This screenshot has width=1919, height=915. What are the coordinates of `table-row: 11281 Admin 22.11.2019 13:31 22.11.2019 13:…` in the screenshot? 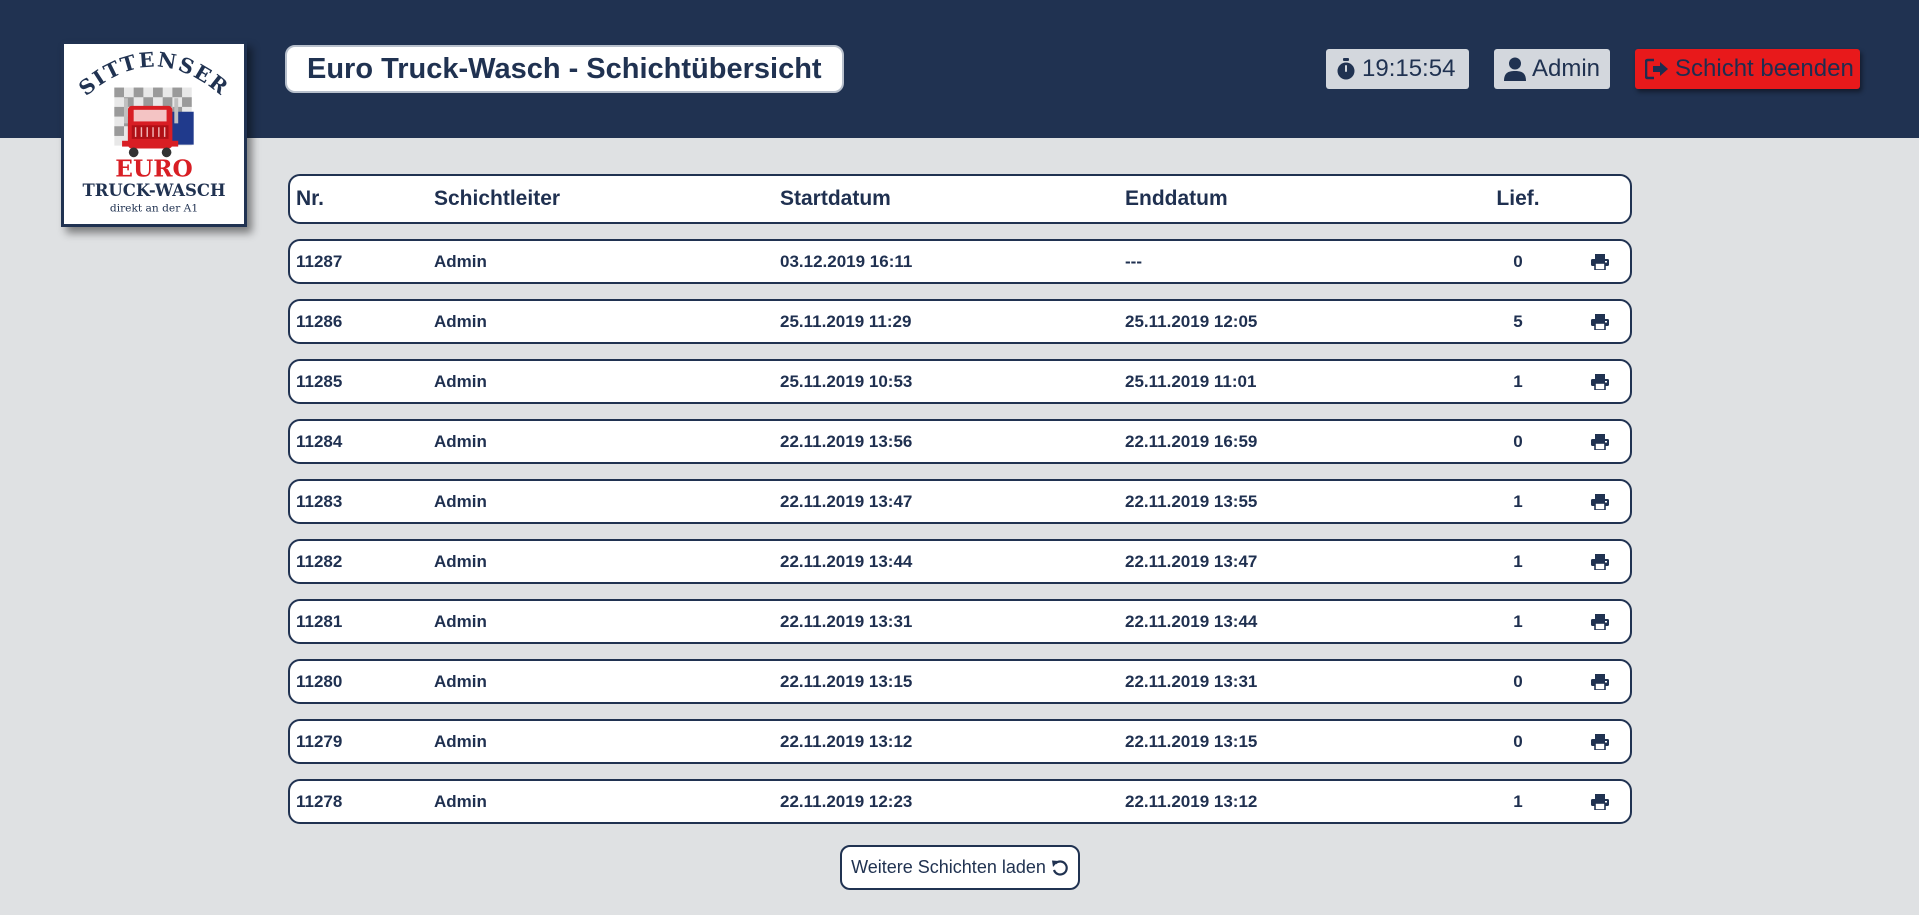 It's located at (960, 621).